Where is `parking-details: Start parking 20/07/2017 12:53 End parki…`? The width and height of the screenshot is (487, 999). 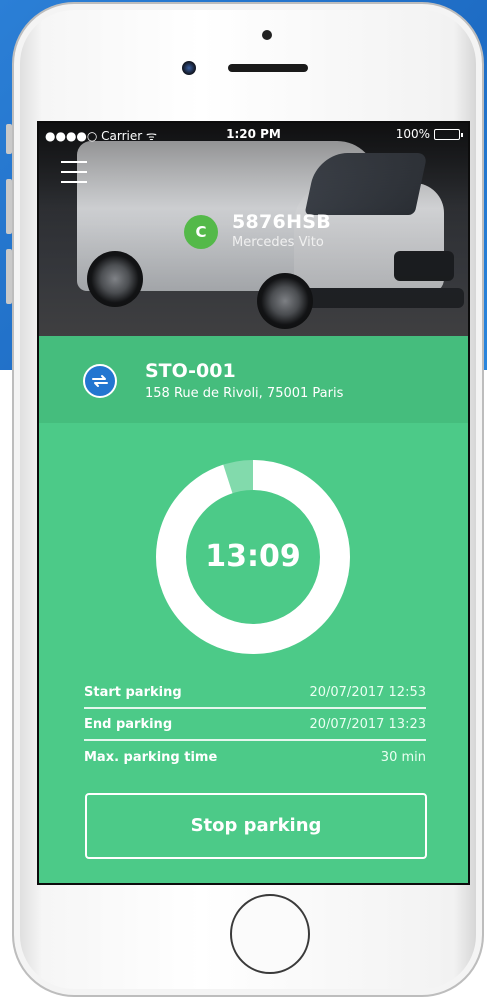
parking-details: Start parking 20/07/2017 12:53 End parki… is located at coordinates (255, 725).